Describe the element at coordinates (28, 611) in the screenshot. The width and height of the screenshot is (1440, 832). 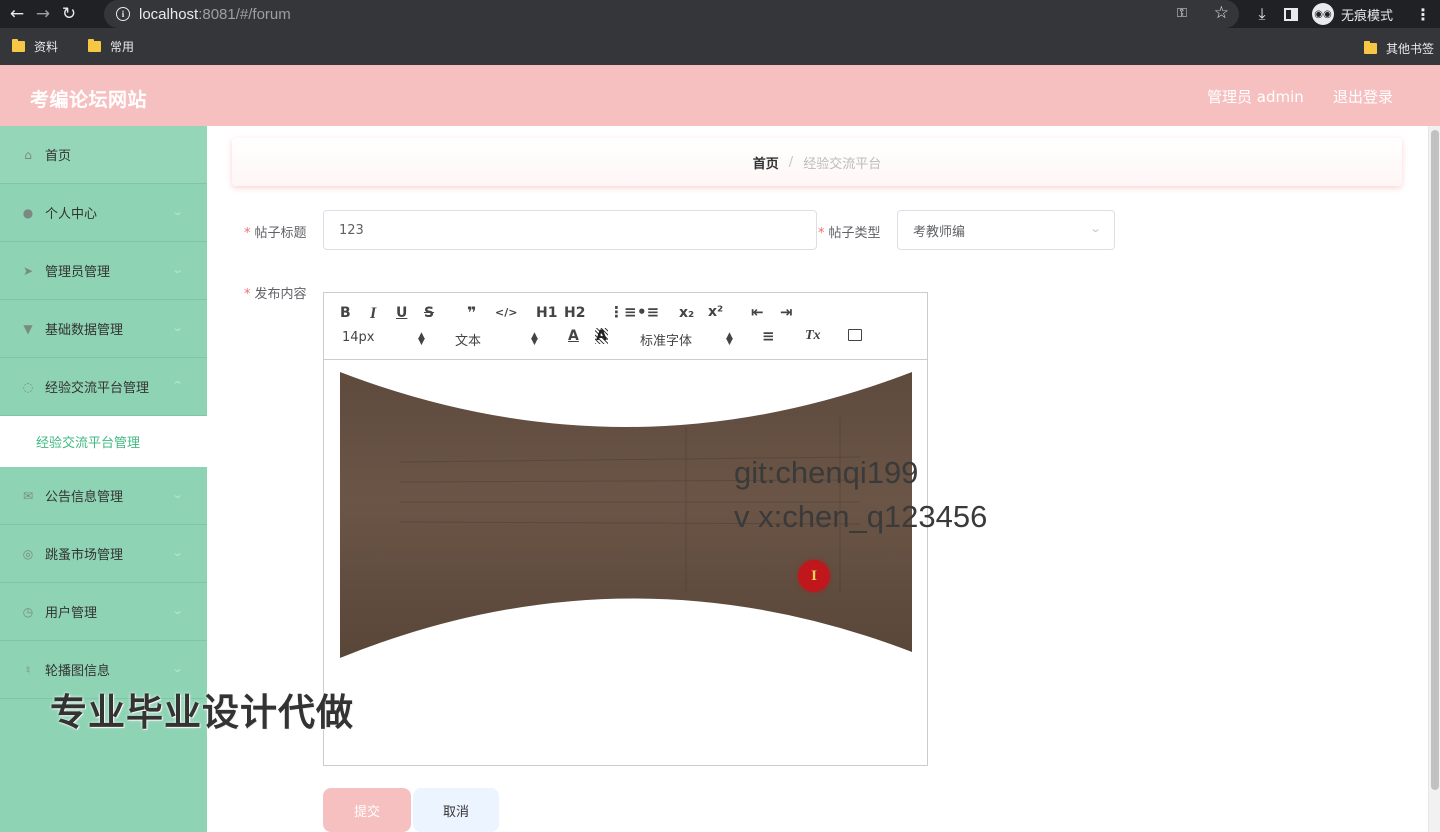
I see `clock-icon: ◷` at that location.